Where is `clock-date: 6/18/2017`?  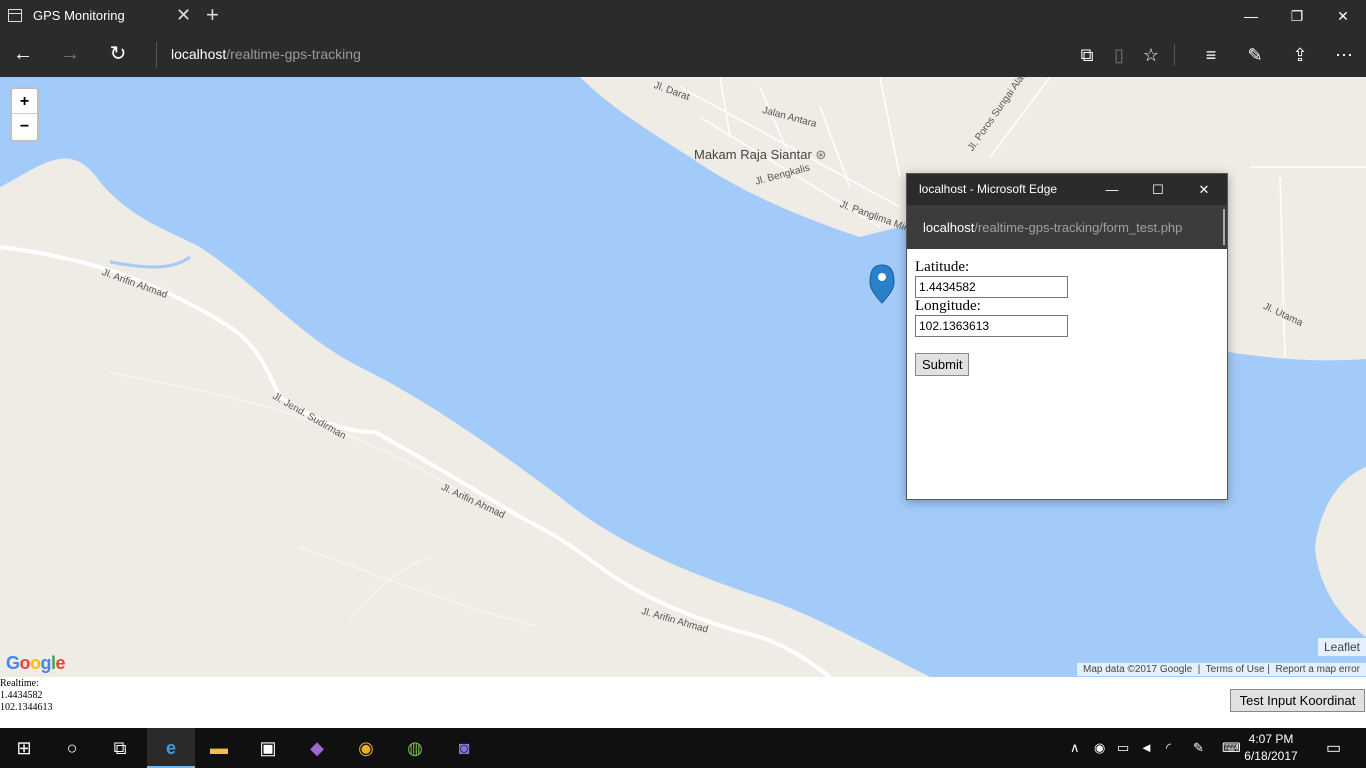 clock-date: 6/18/2017 is located at coordinates (1271, 756).